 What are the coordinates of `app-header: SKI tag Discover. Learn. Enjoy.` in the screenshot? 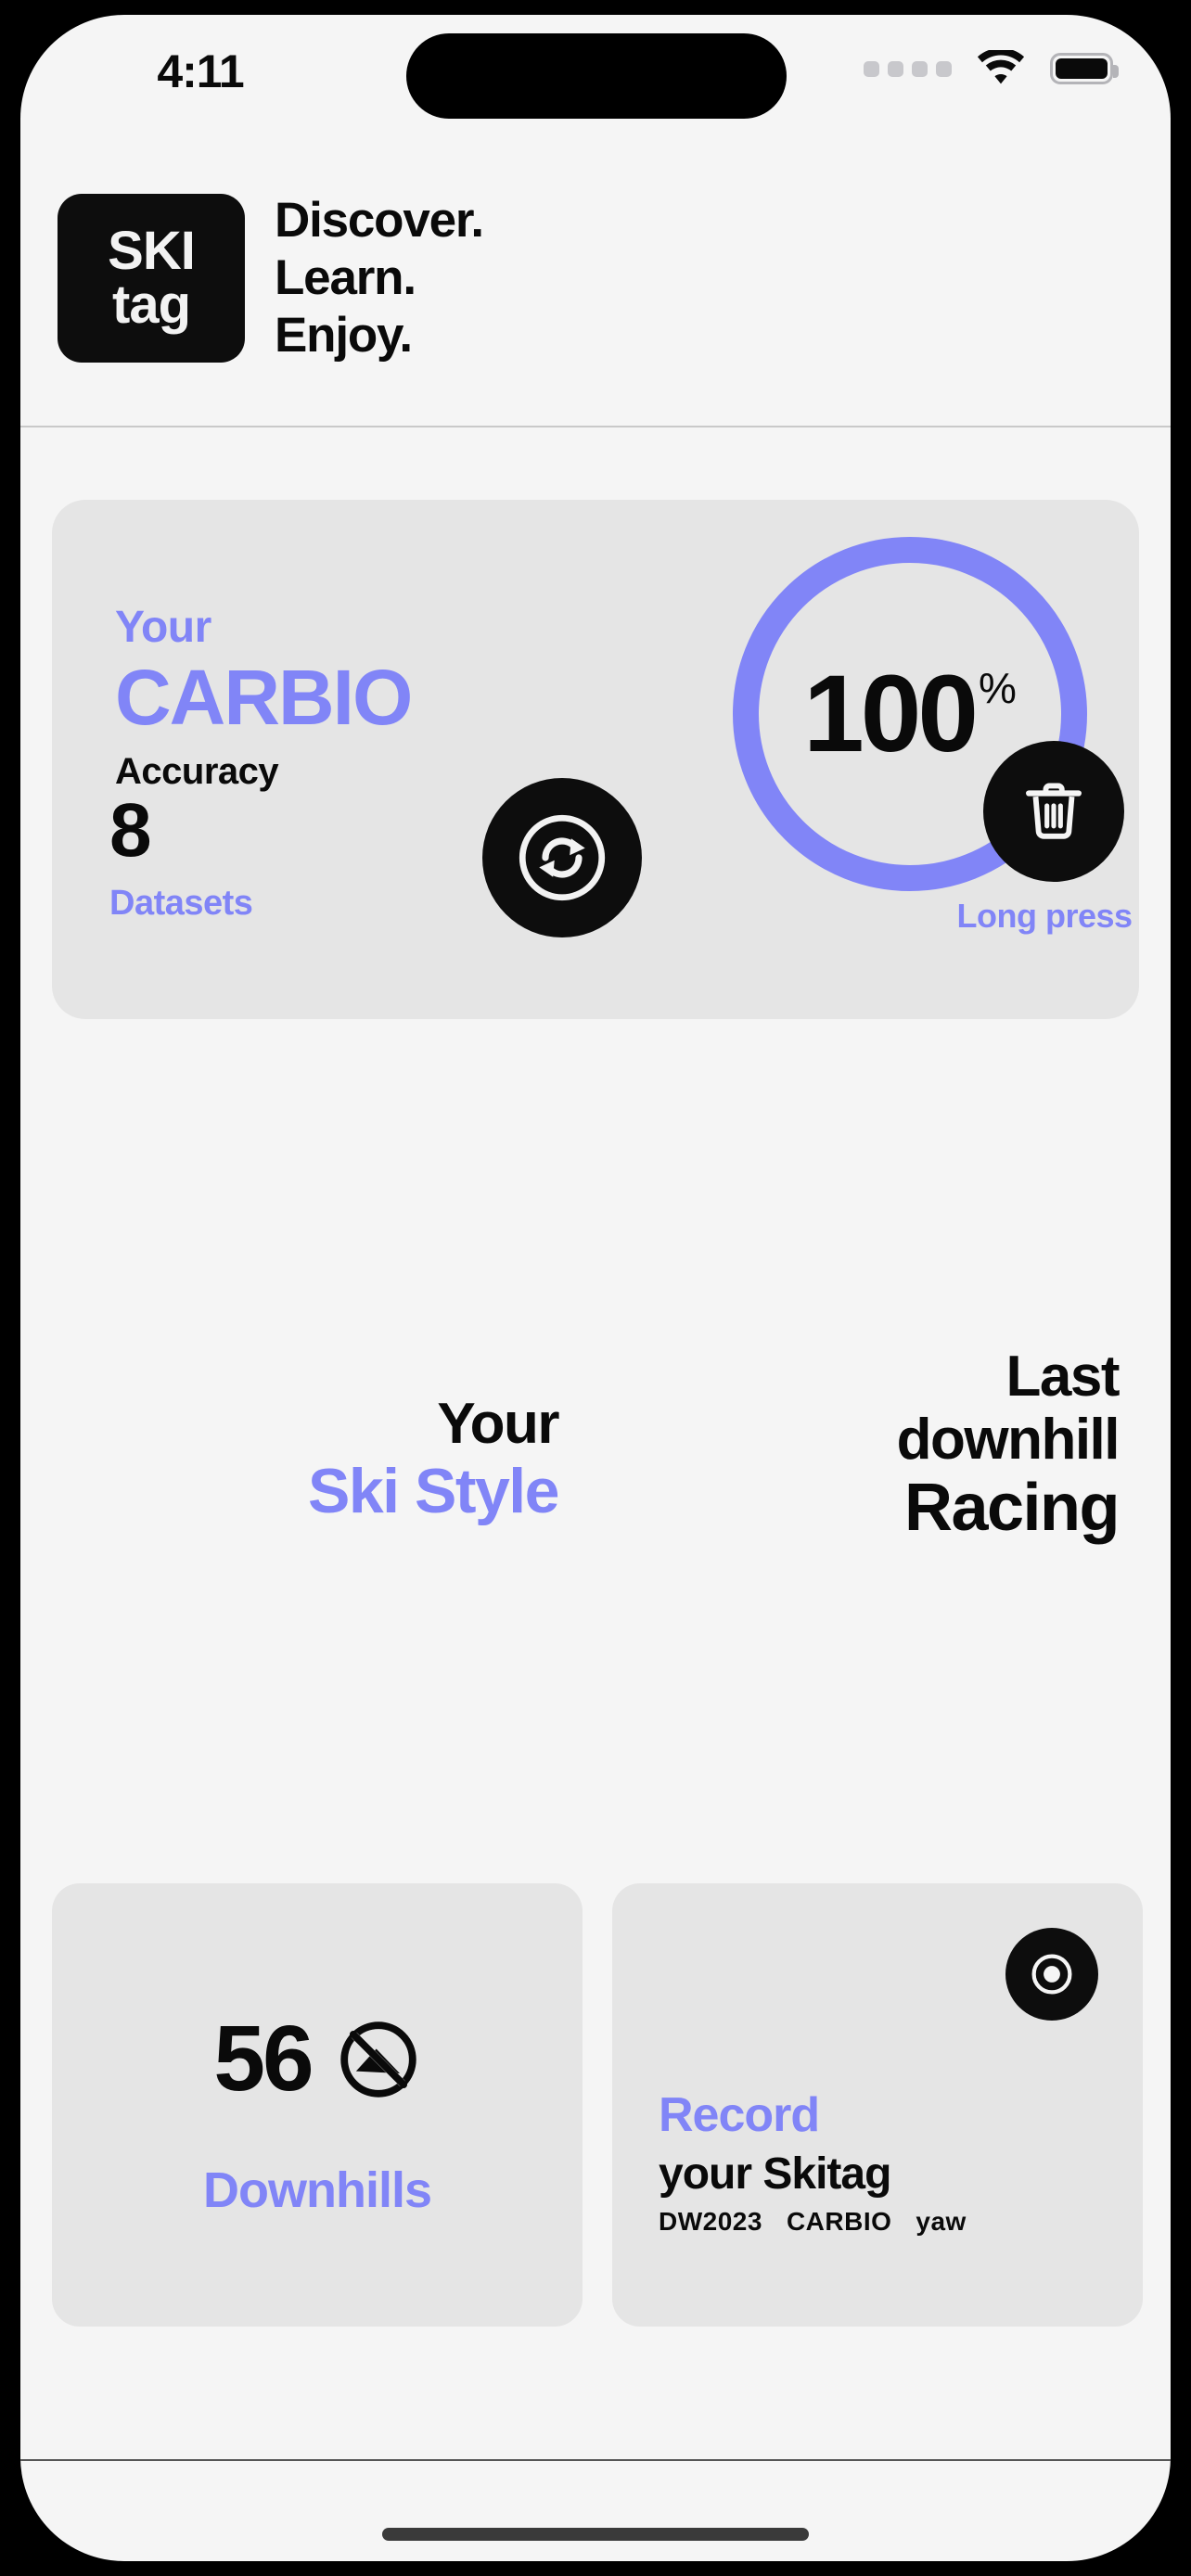 It's located at (595, 278).